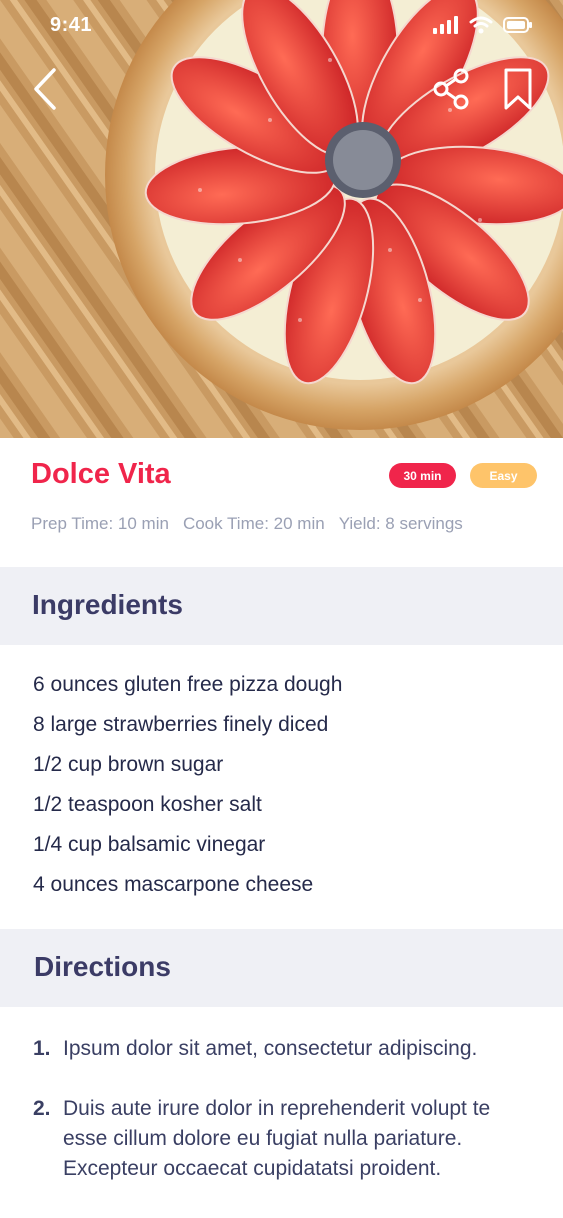  Describe the element at coordinates (188, 684) in the screenshot. I see `ingredient-item: 6 ounces gluten free pizza dough` at that location.